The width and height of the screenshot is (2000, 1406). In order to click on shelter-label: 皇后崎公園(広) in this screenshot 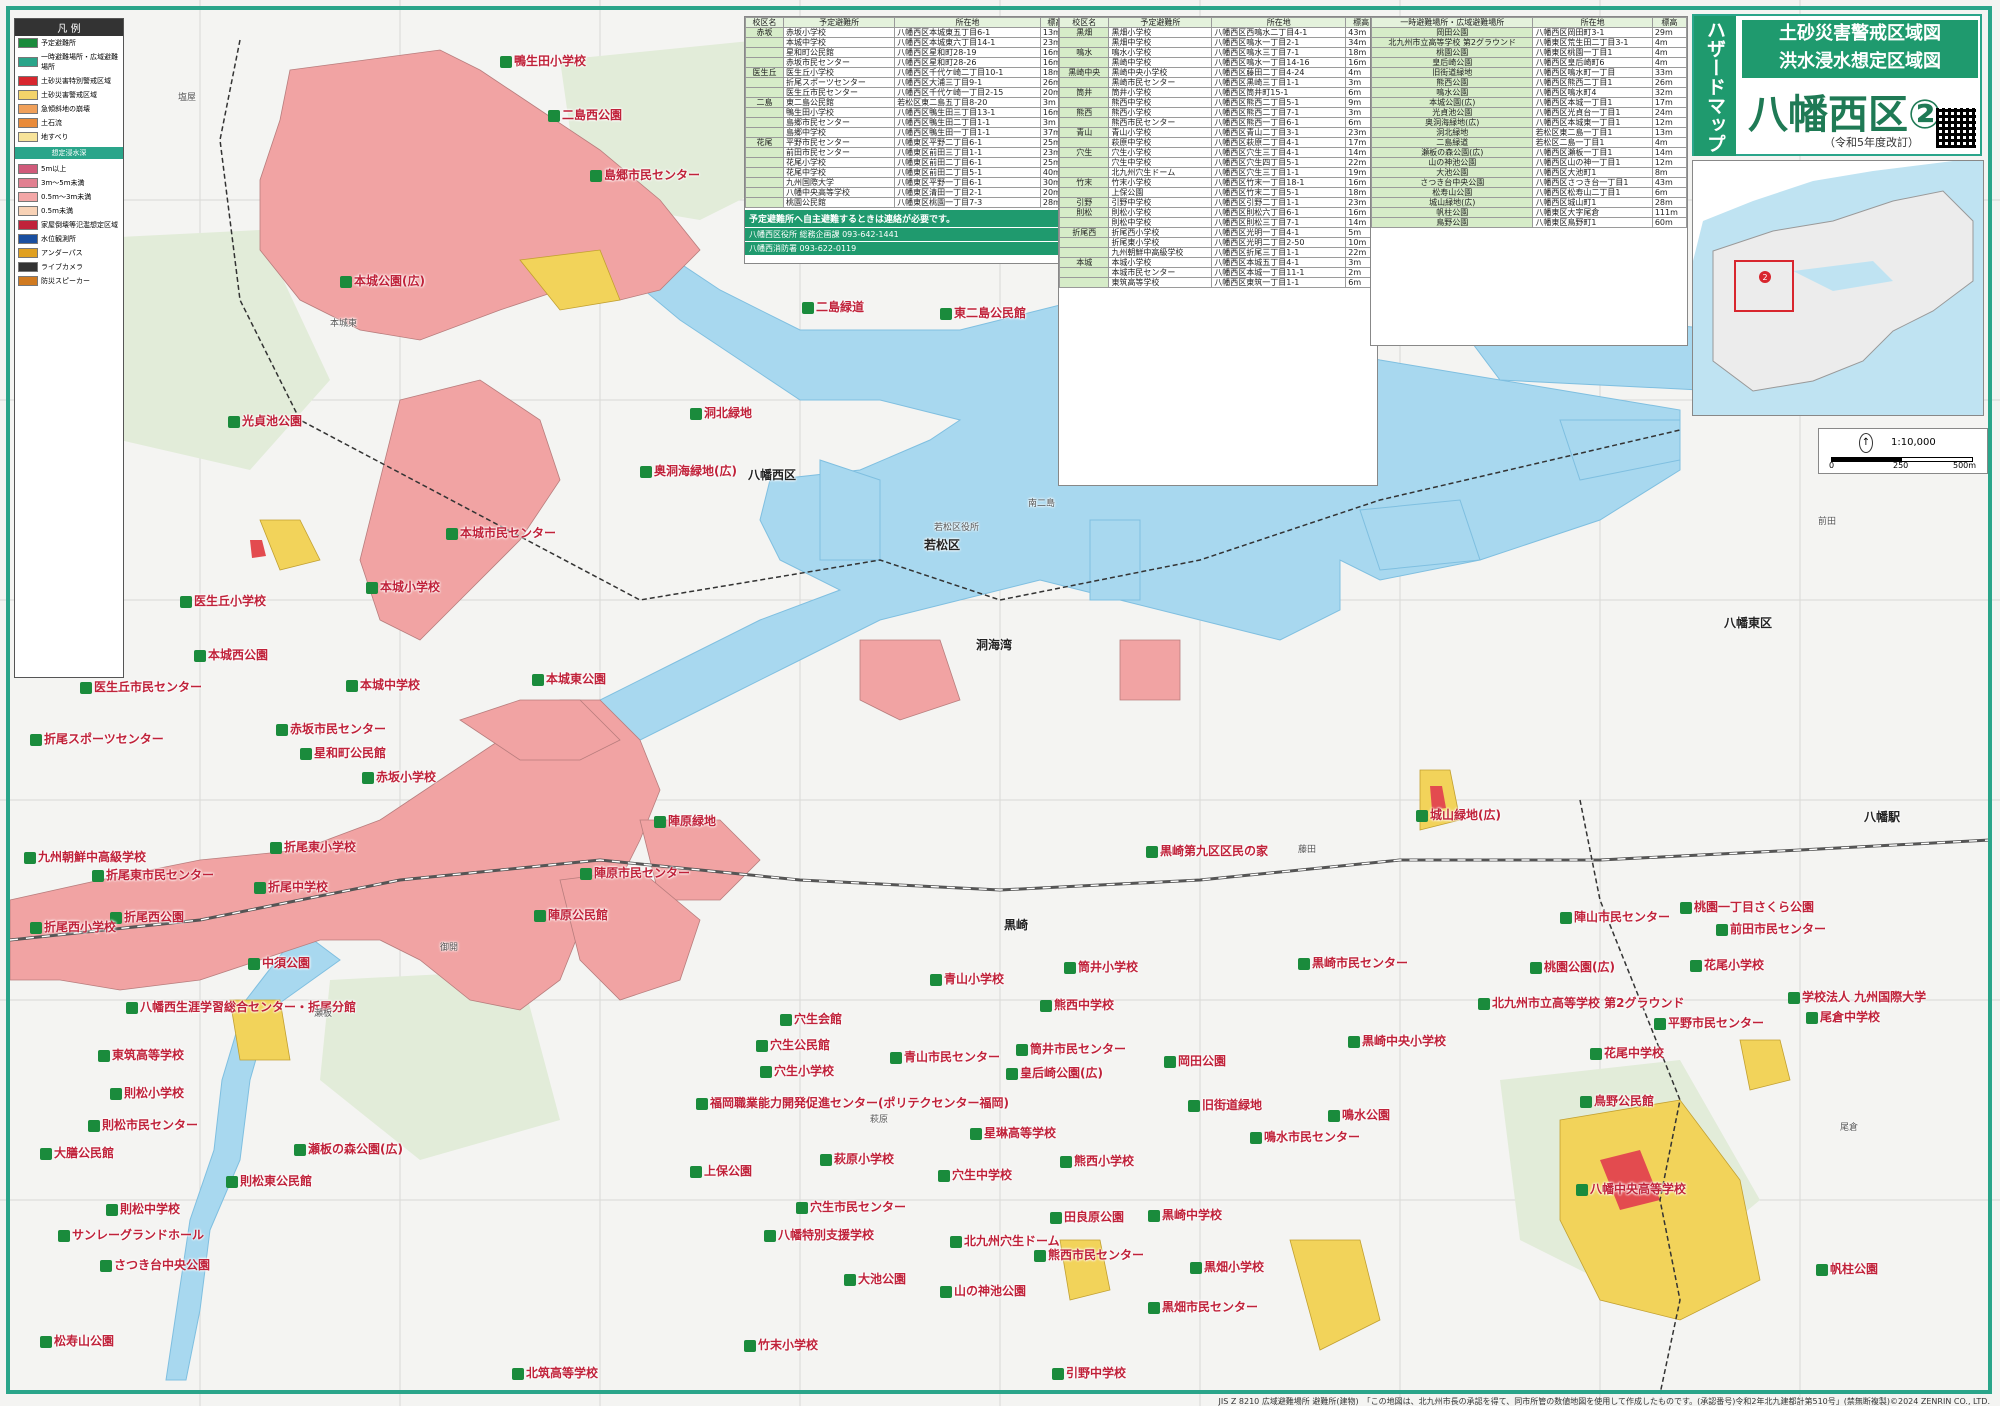, I will do `click(1054, 1072)`.